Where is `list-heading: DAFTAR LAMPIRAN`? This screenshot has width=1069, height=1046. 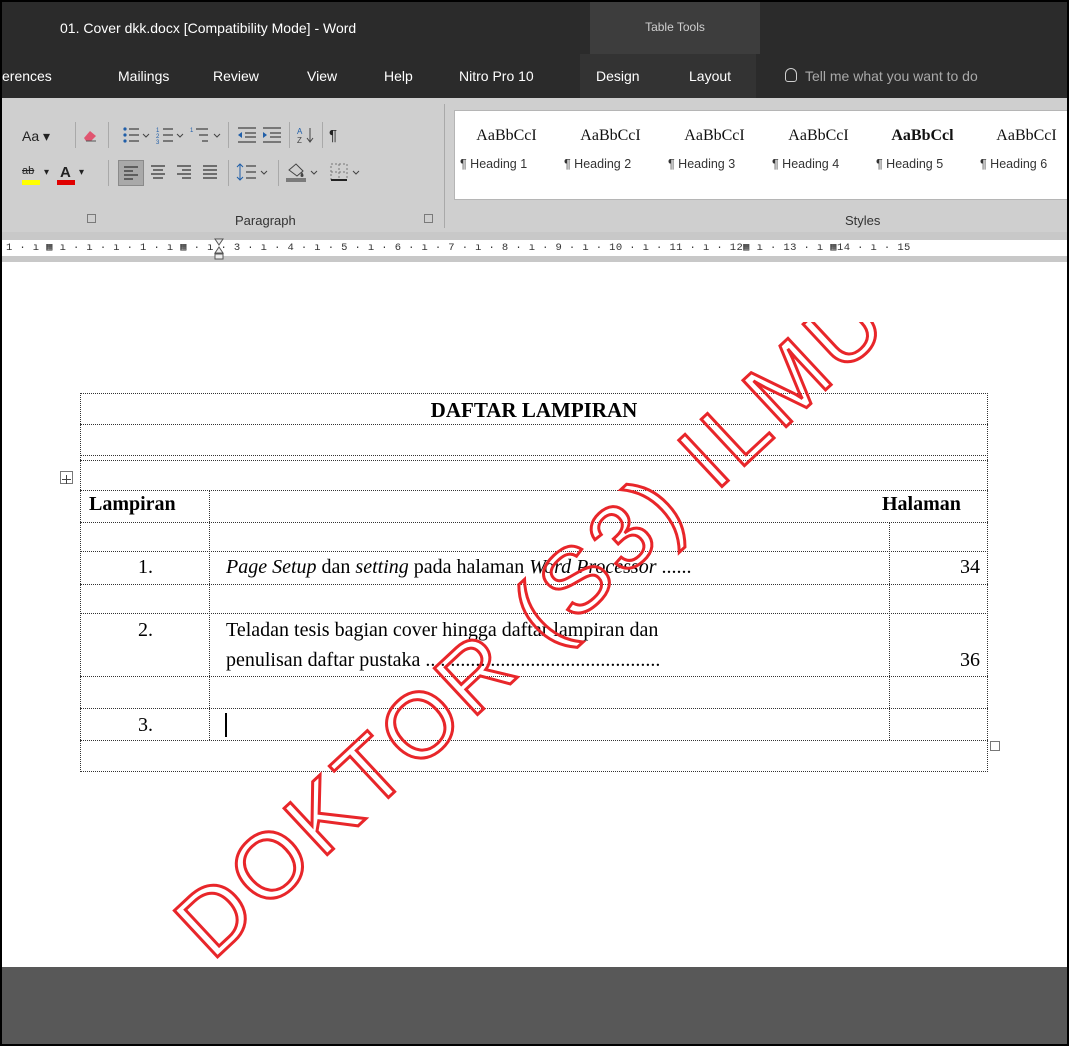 list-heading: DAFTAR LAMPIRAN is located at coordinates (534, 410).